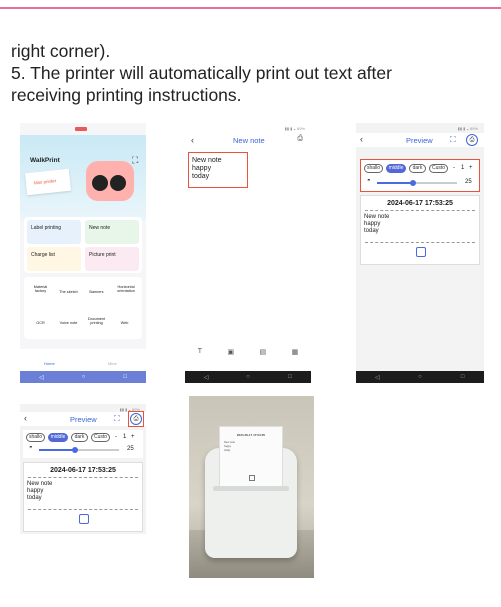 The width and height of the screenshot is (501, 607). I want to click on tool-web: Web, so click(124, 323).